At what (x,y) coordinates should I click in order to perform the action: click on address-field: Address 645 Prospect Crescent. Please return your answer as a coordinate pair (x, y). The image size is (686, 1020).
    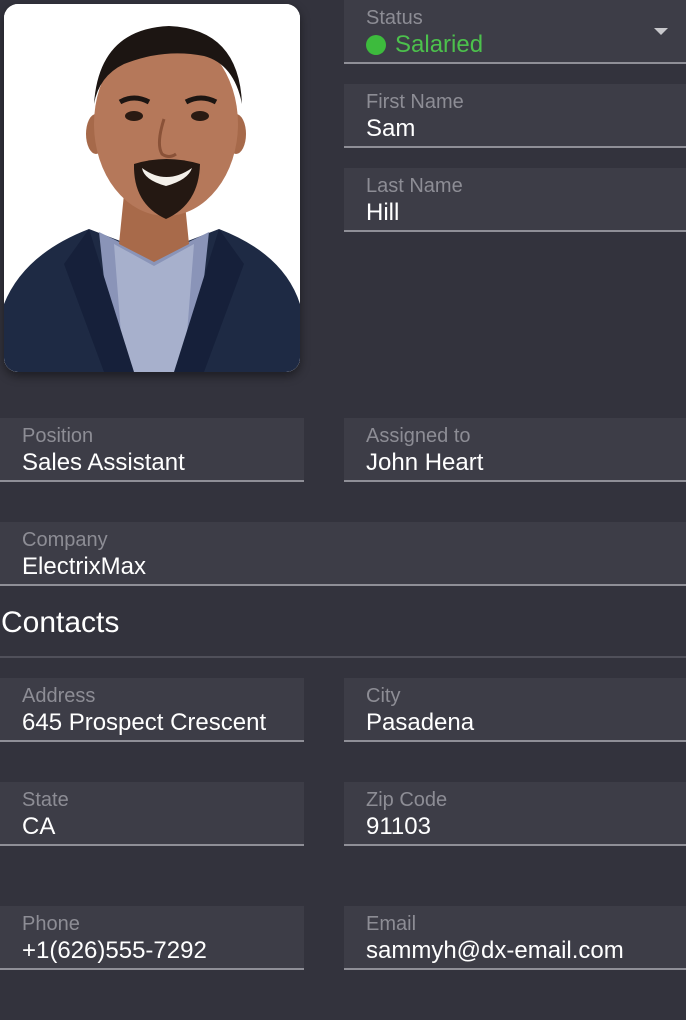
    Looking at the image, I should click on (152, 710).